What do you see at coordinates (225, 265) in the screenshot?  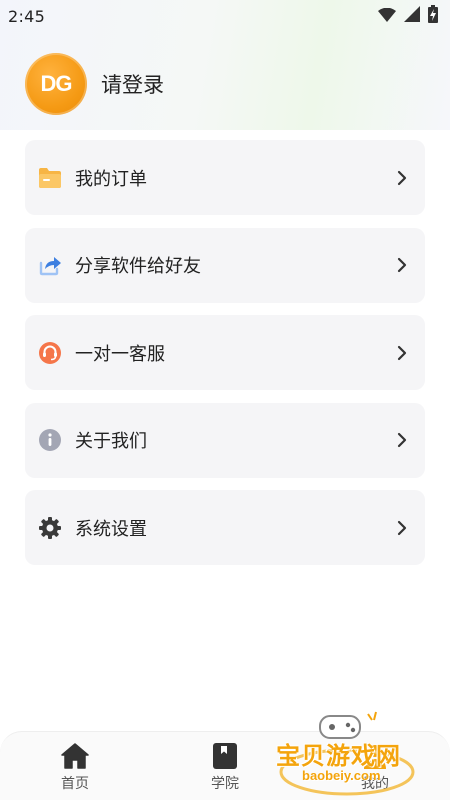 I see `menu-item-share: 分享软件给好友` at bounding box center [225, 265].